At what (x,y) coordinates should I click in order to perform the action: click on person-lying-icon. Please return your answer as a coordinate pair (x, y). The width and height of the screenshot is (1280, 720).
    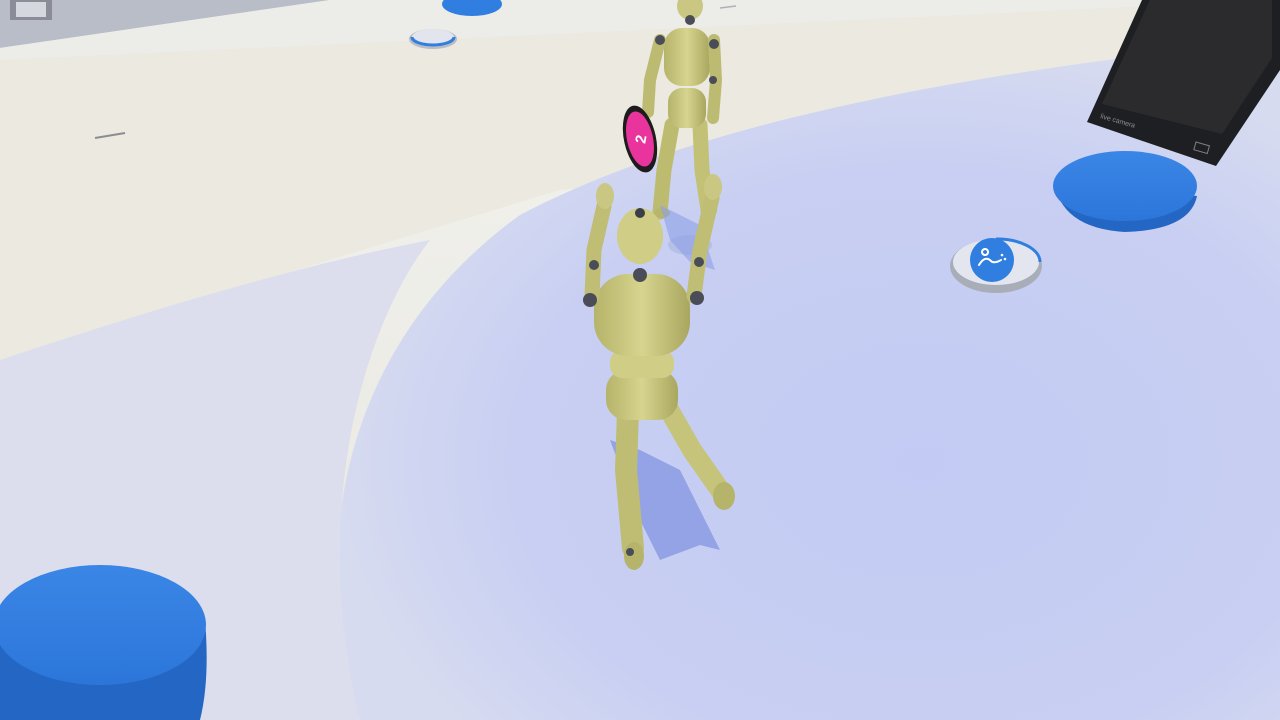
    Looking at the image, I should click on (992, 260).